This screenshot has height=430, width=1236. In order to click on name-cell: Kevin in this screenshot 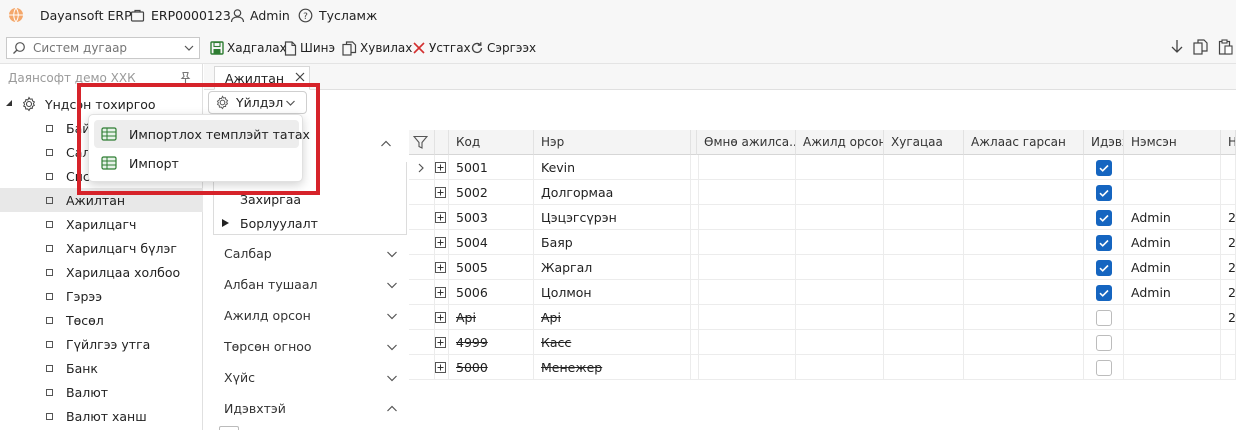, I will do `click(612, 167)`.